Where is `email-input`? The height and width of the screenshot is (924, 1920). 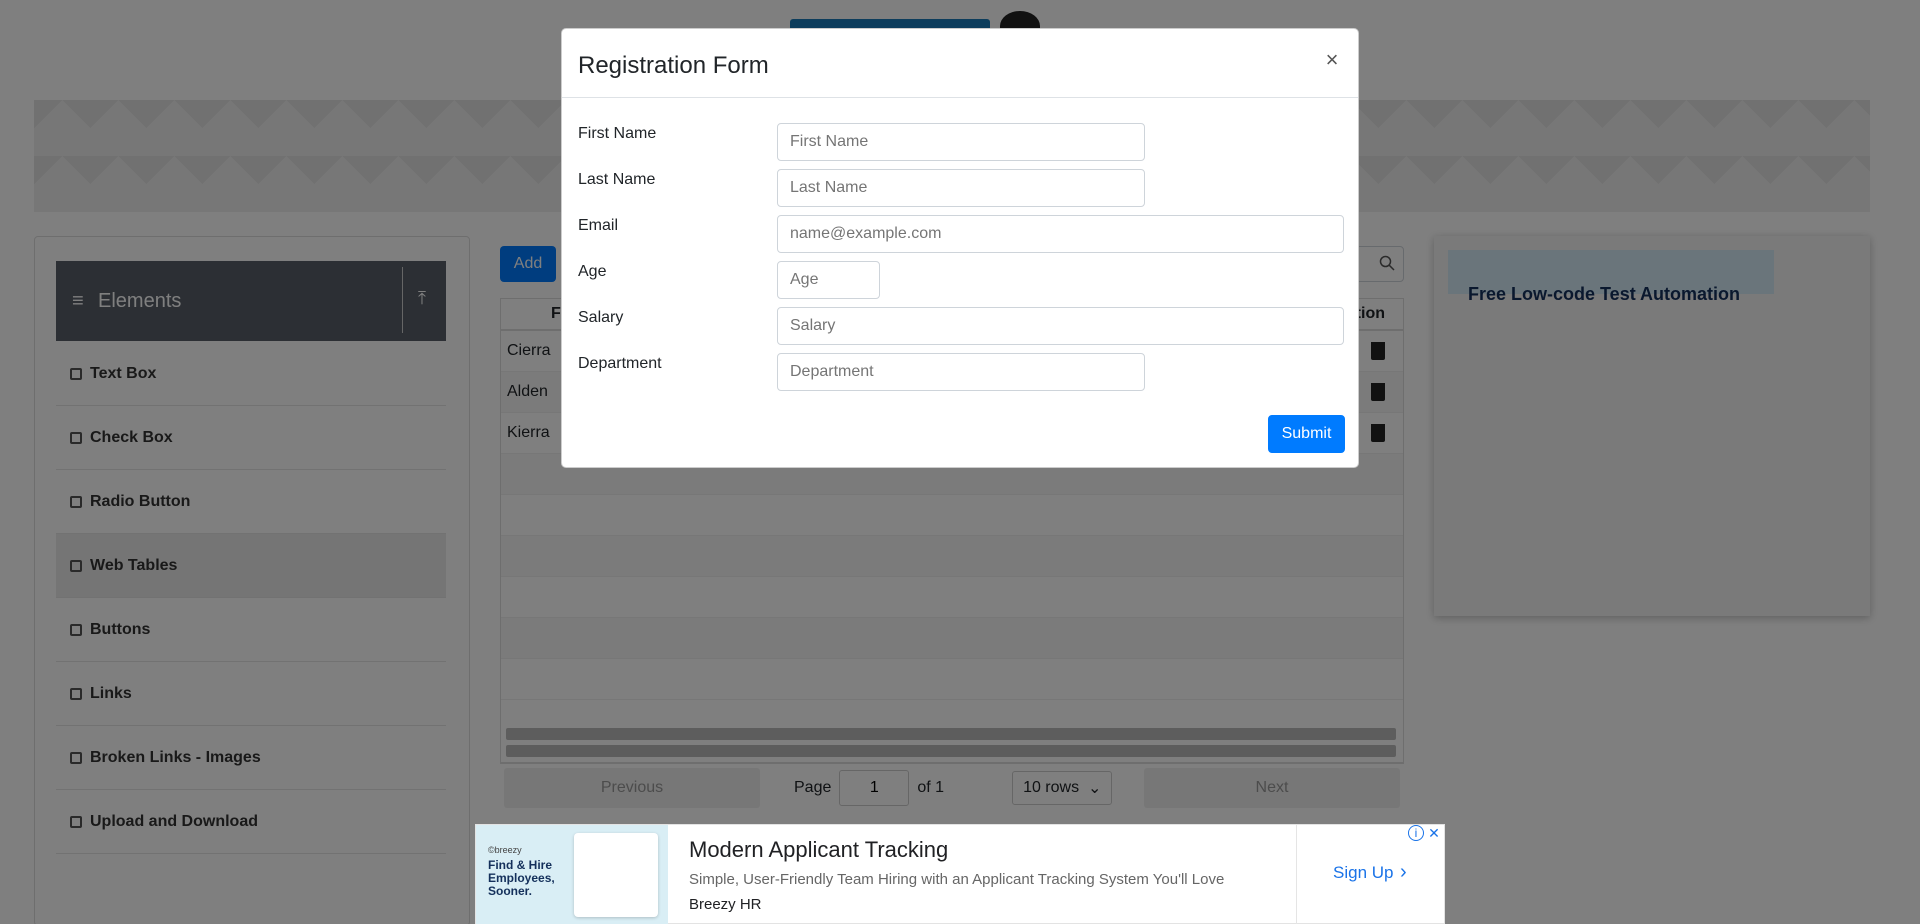
email-input is located at coordinates (1060, 234).